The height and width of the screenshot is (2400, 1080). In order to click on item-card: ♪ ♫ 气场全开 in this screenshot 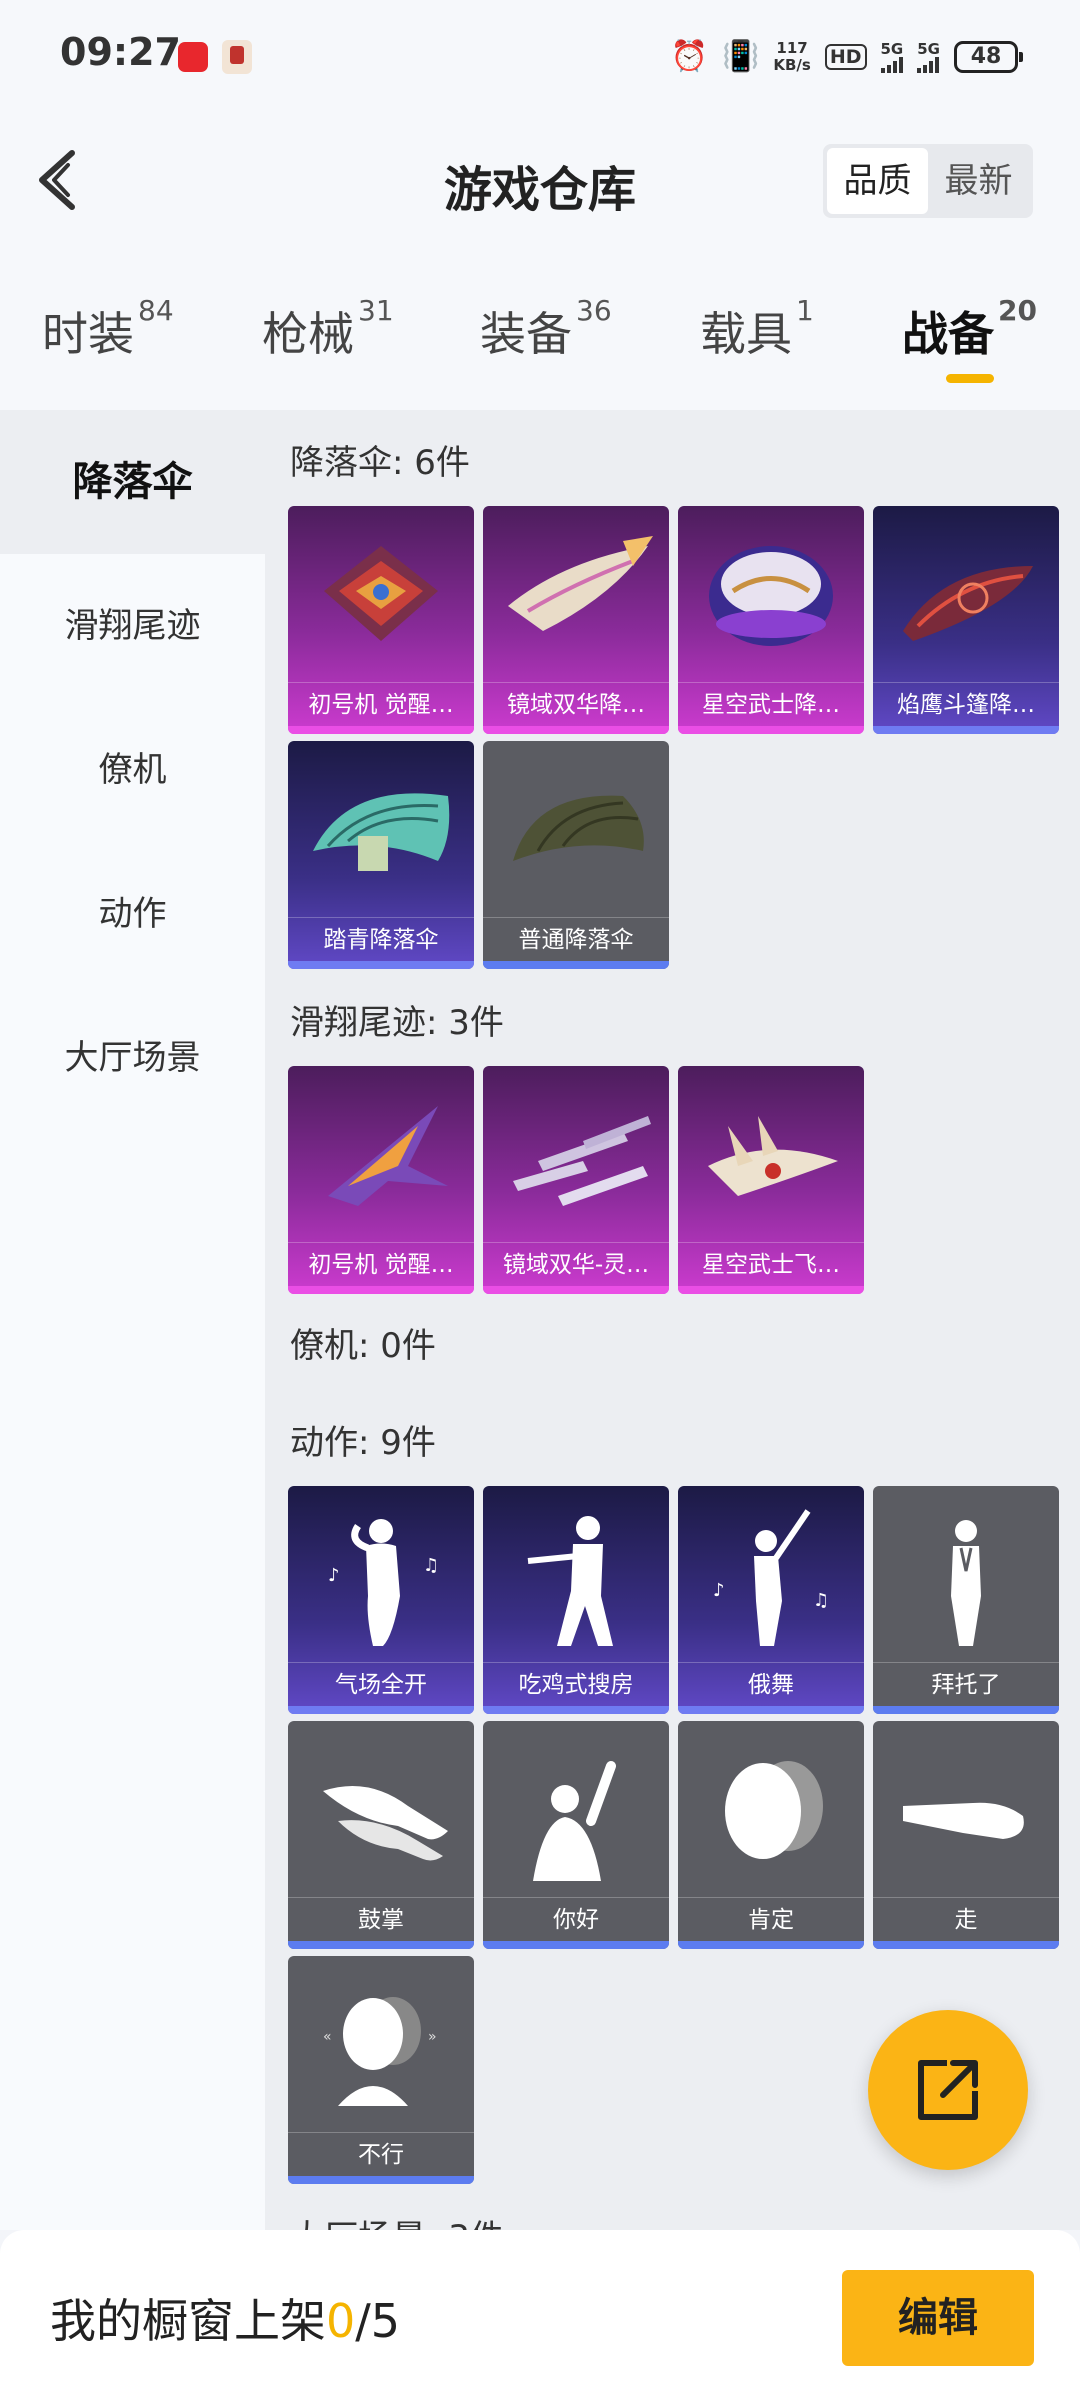, I will do `click(381, 1600)`.